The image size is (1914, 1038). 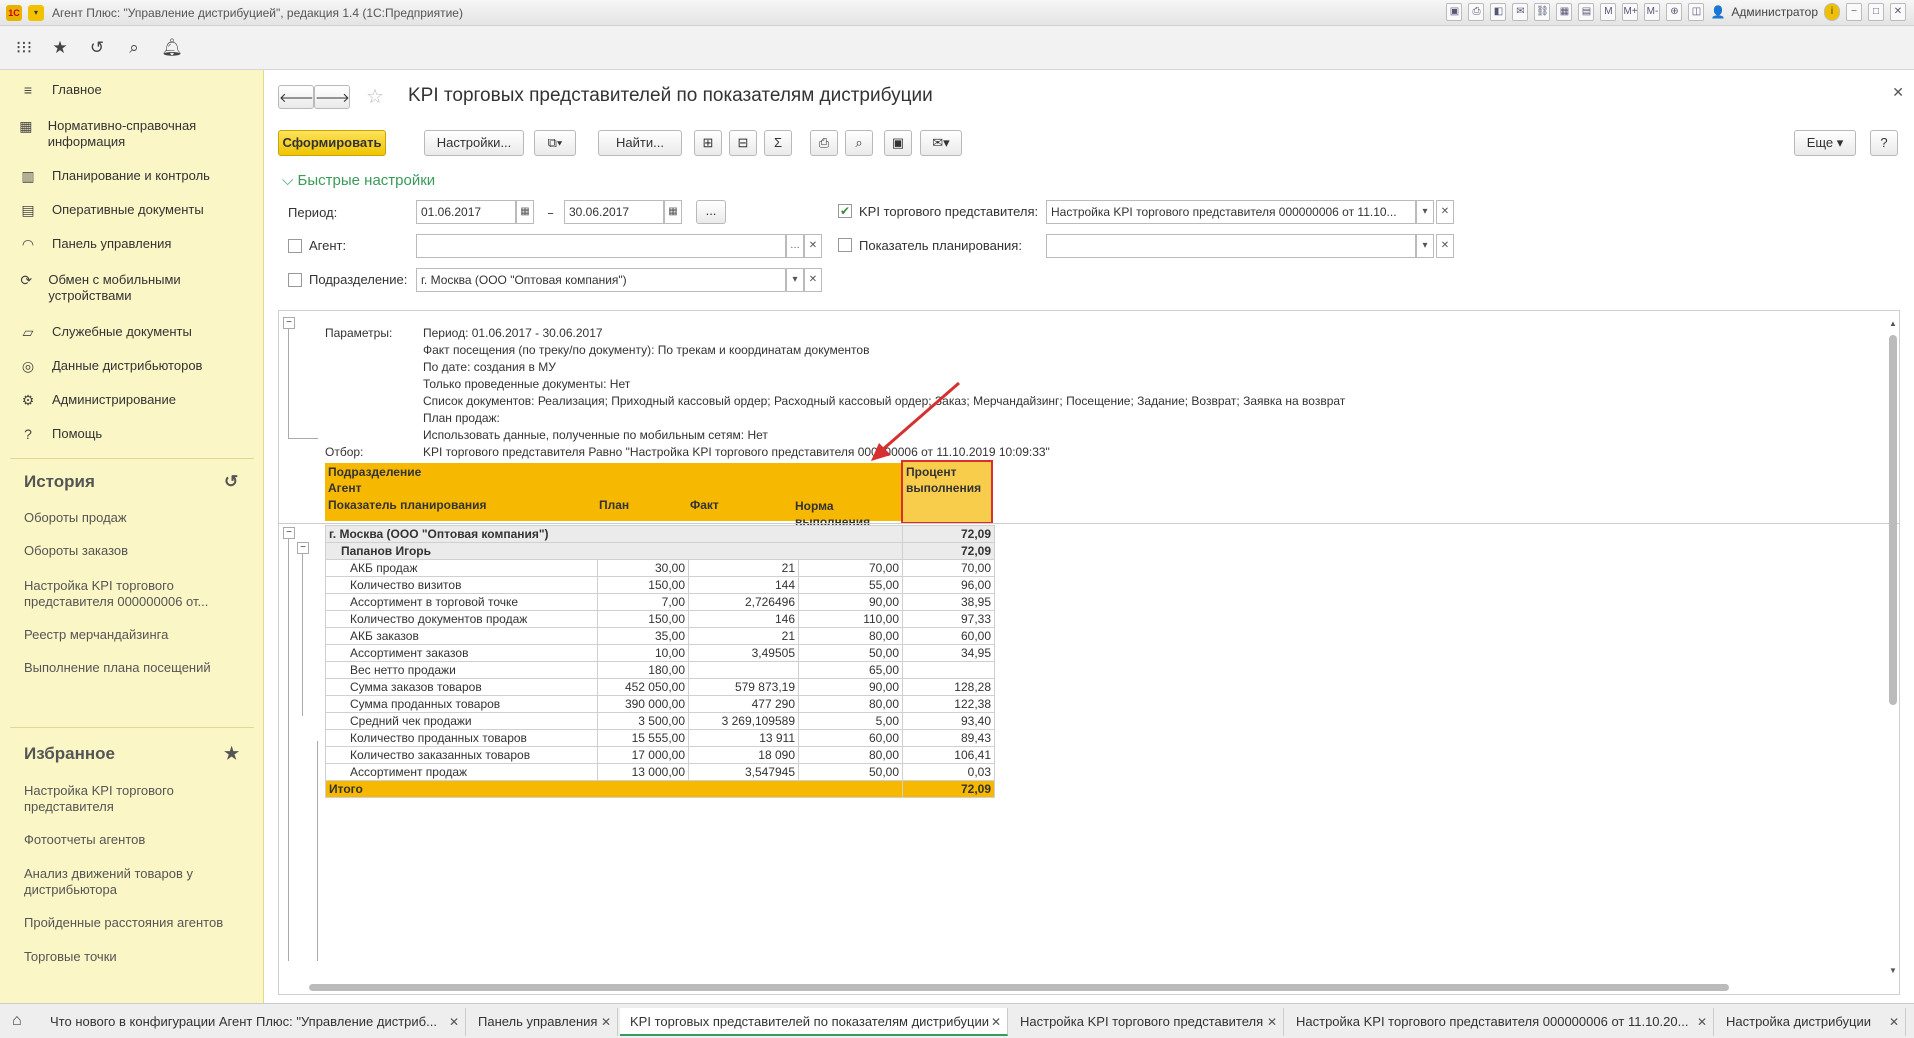 I want to click on agent-checkbox, so click(x=295, y=246).